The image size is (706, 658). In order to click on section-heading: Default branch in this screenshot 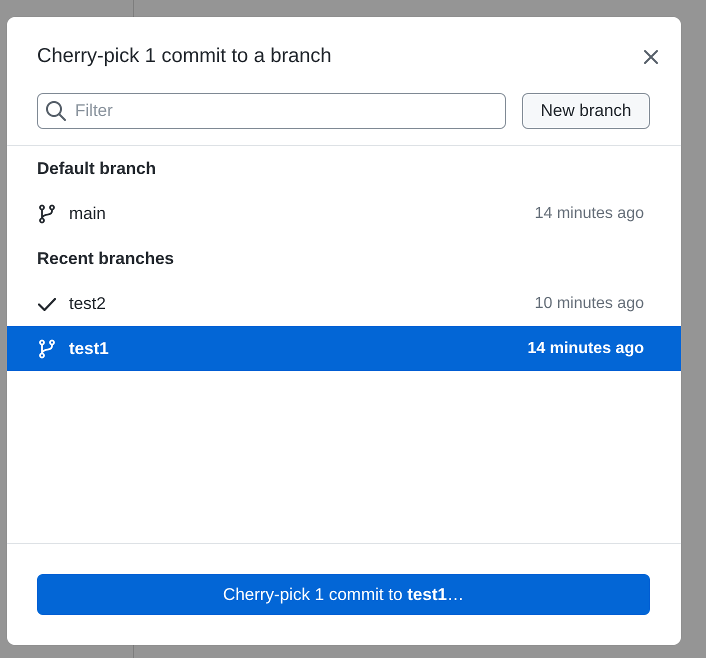, I will do `click(97, 169)`.